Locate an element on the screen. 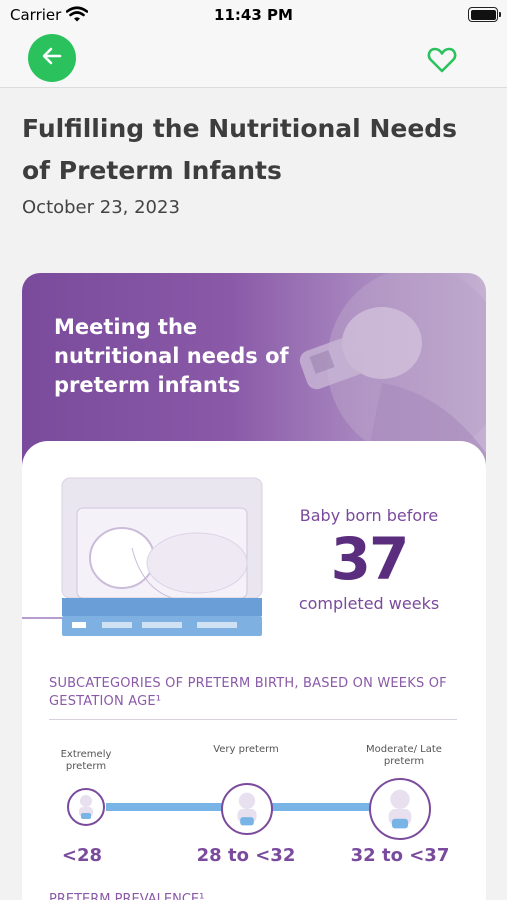 This screenshot has width=507, height=900. divider is located at coordinates (253, 719).